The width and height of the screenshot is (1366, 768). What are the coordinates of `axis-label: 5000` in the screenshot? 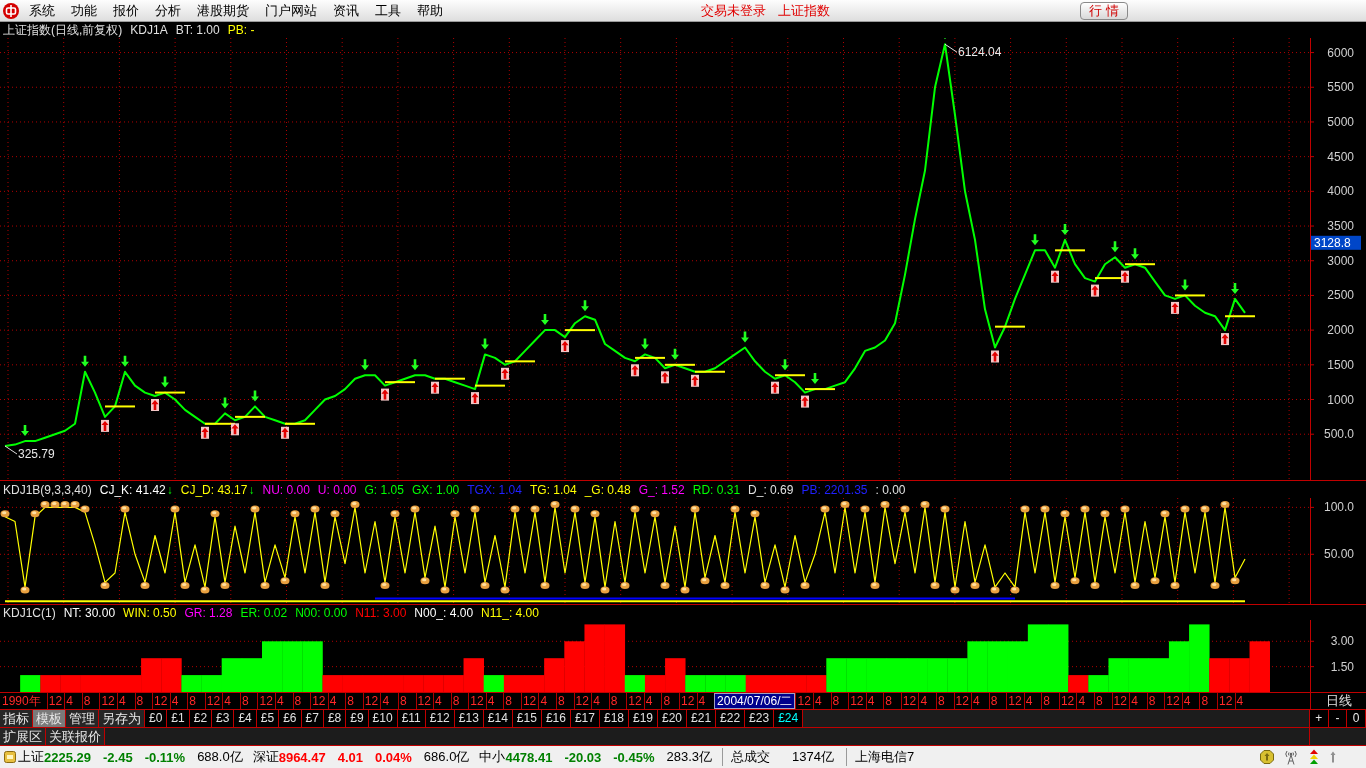 It's located at (1340, 121).